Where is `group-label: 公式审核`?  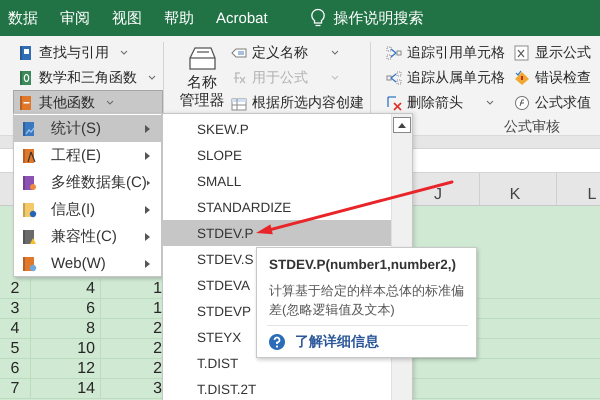
group-label: 公式审核 is located at coordinates (532, 127).